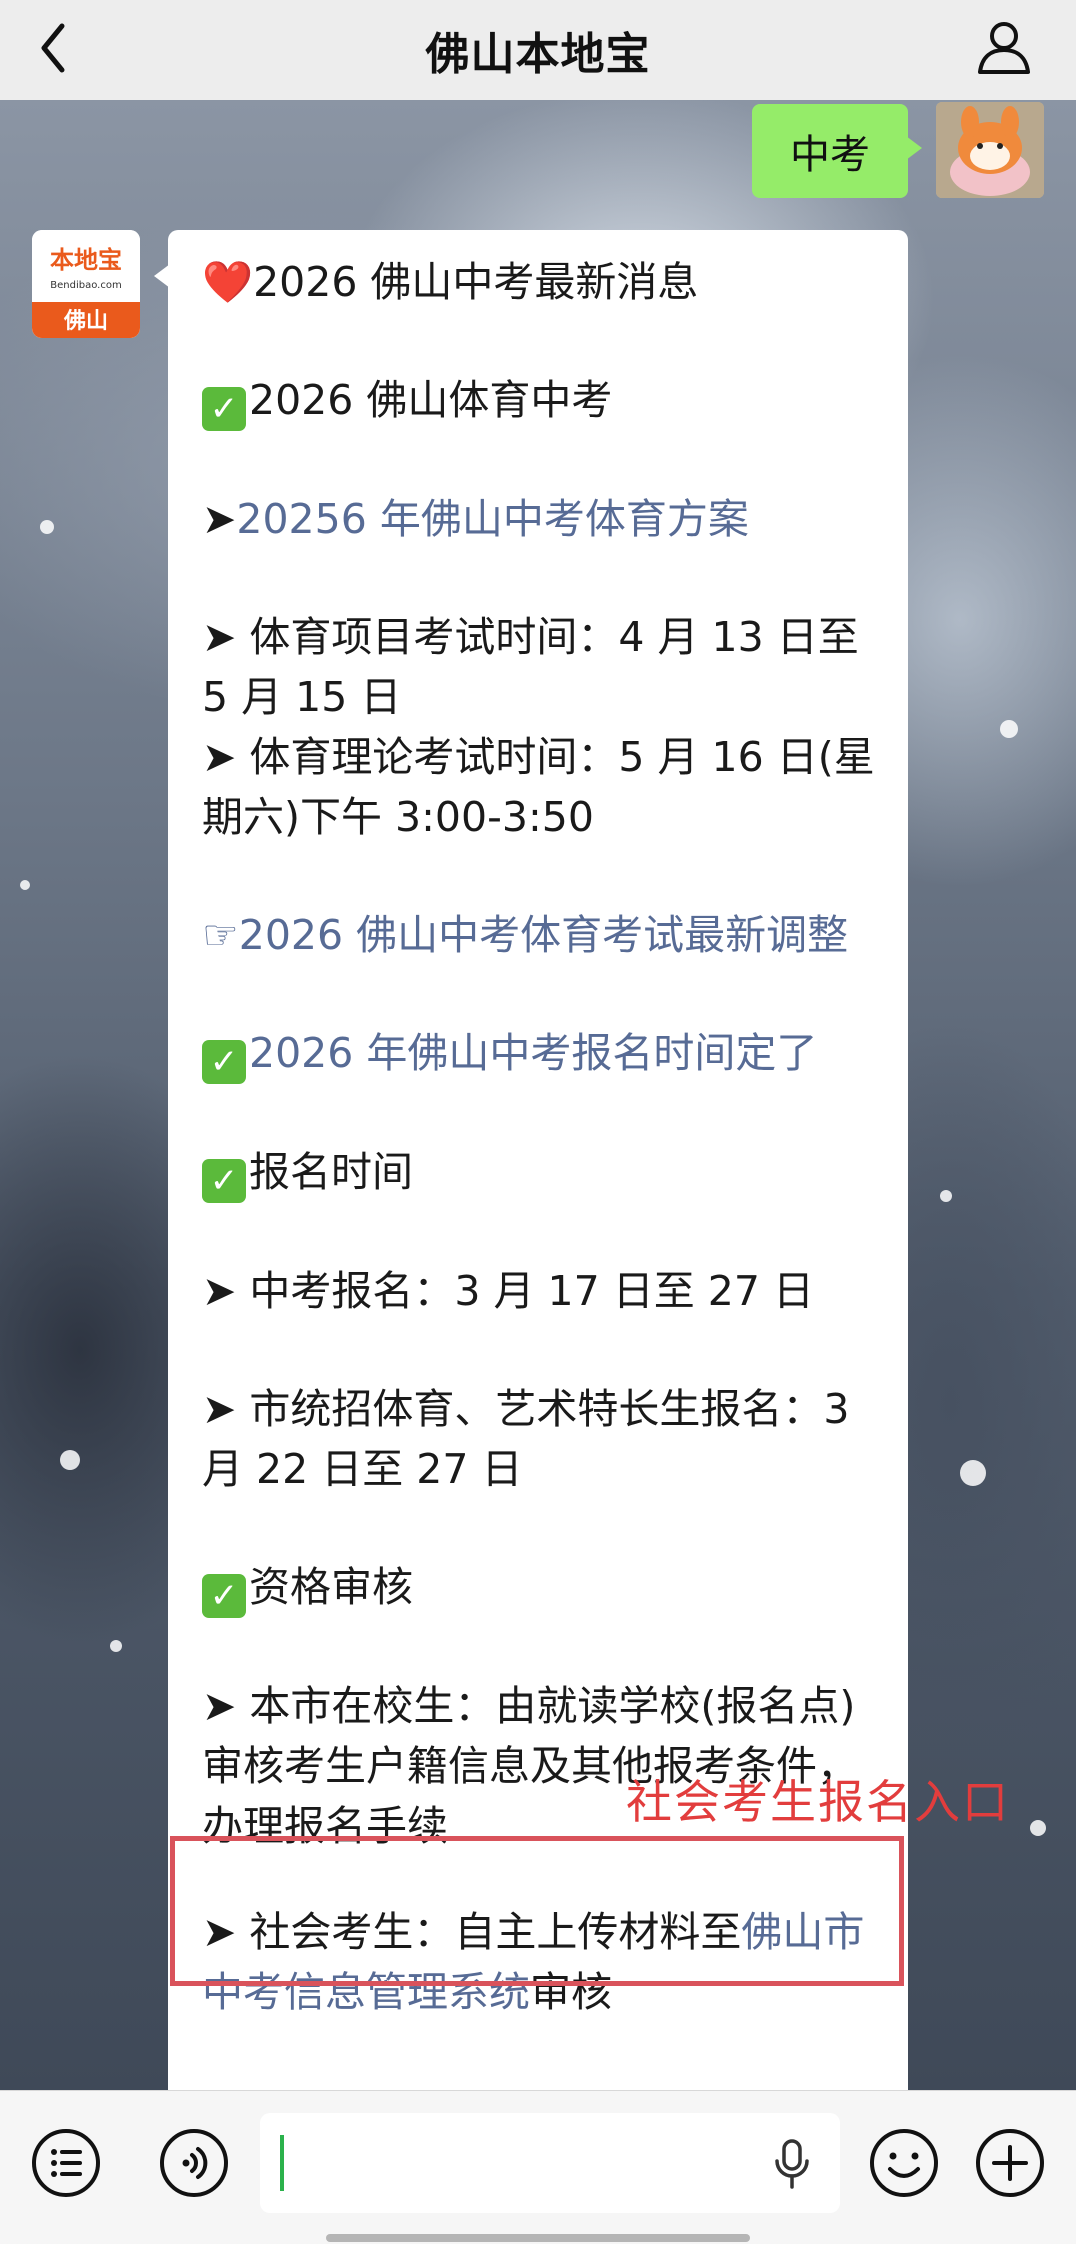 The width and height of the screenshot is (1076, 2244). I want to click on zhongkao-registration: ➤ 中考报名：3 月 17 日至 27 日, so click(508, 1291).